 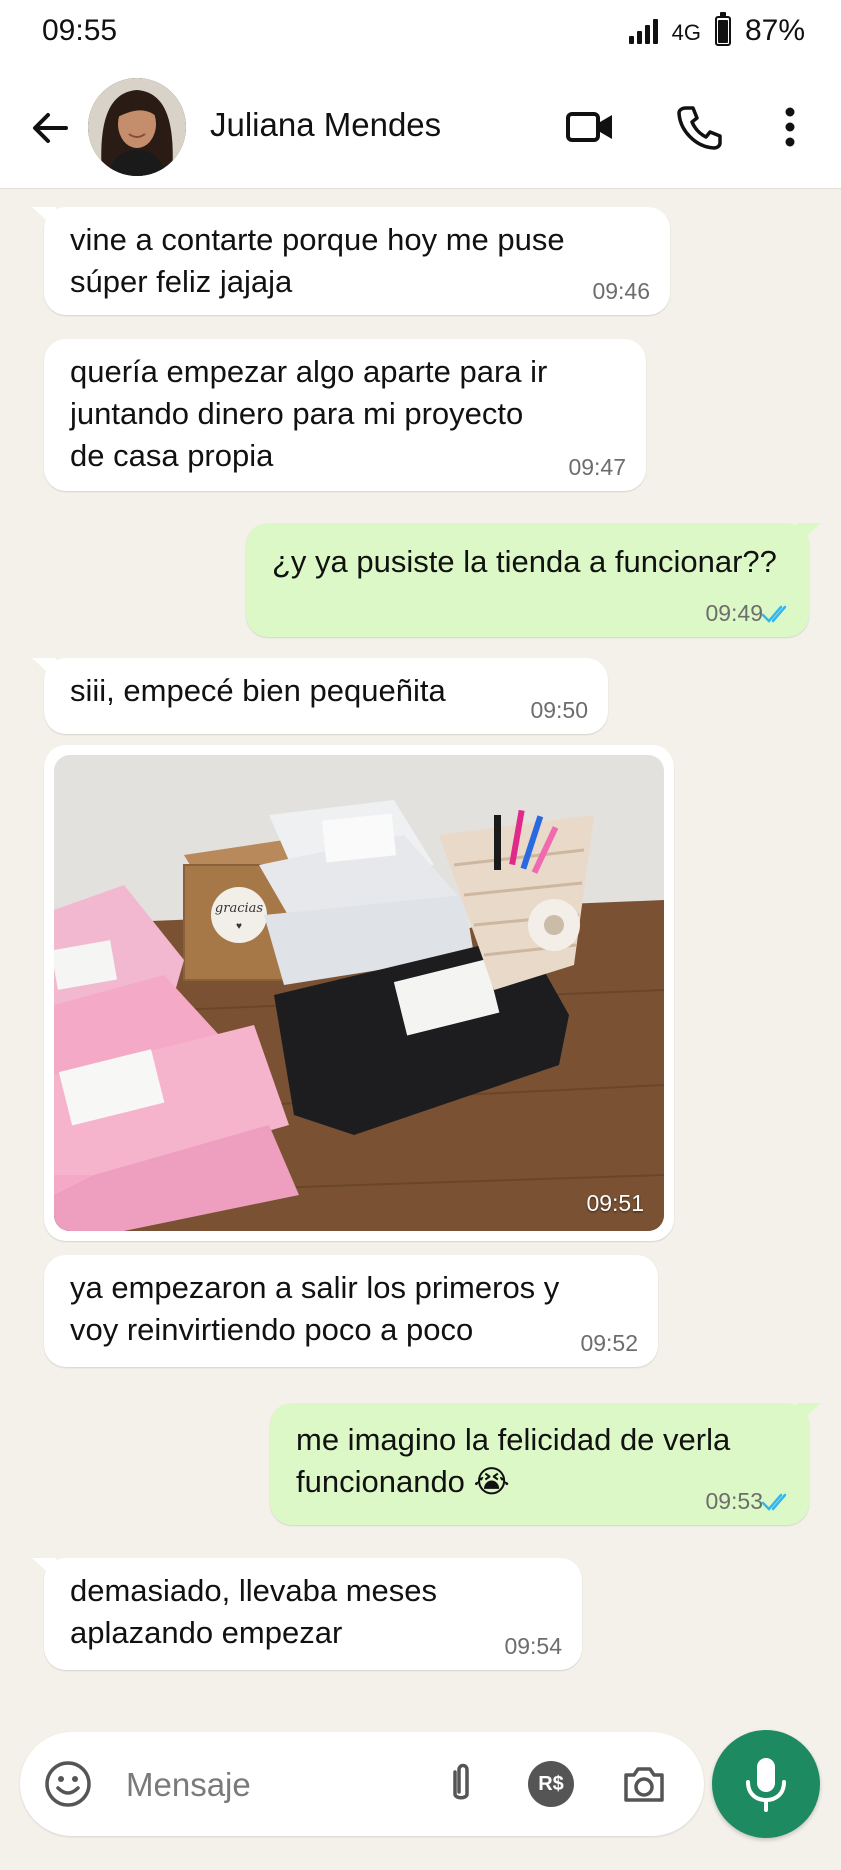 I want to click on more-options-icon, so click(x=790, y=127).